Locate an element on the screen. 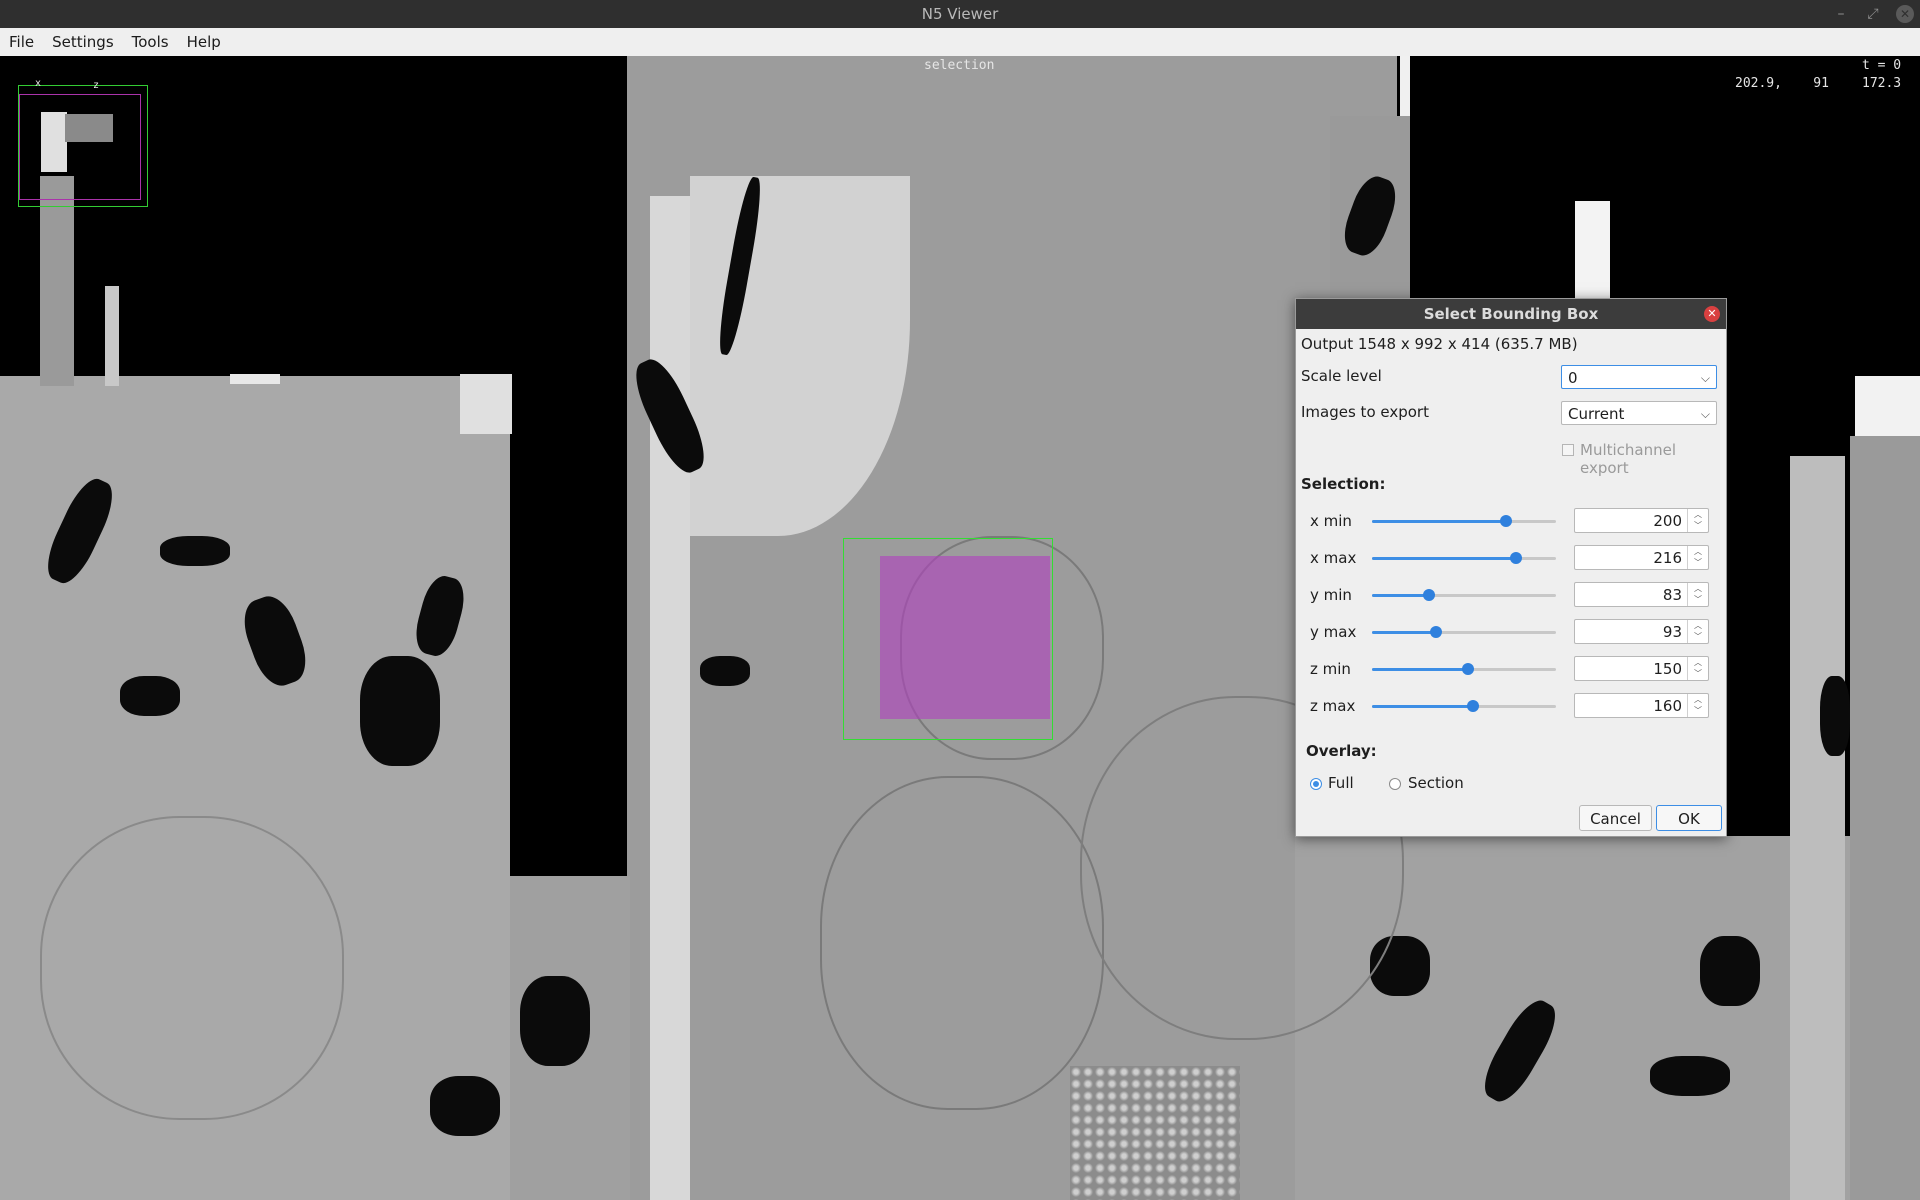  dark-void is located at coordinates (569, 686).